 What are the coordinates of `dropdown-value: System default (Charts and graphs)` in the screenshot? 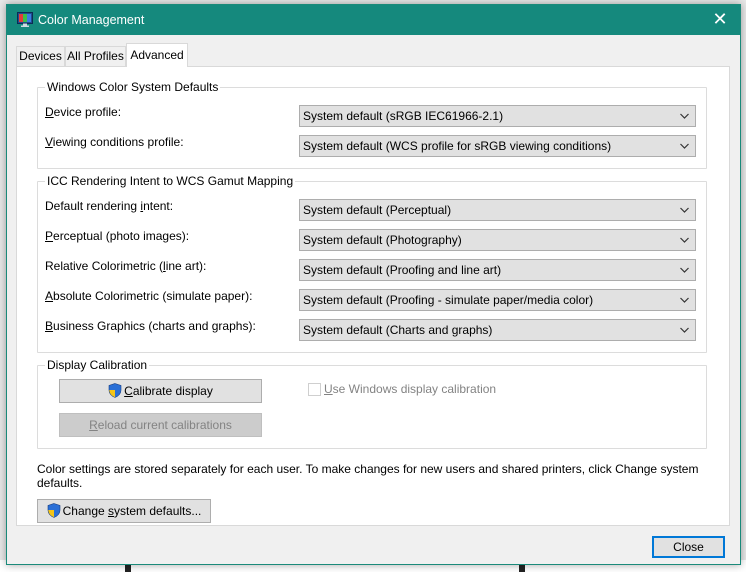 It's located at (398, 330).